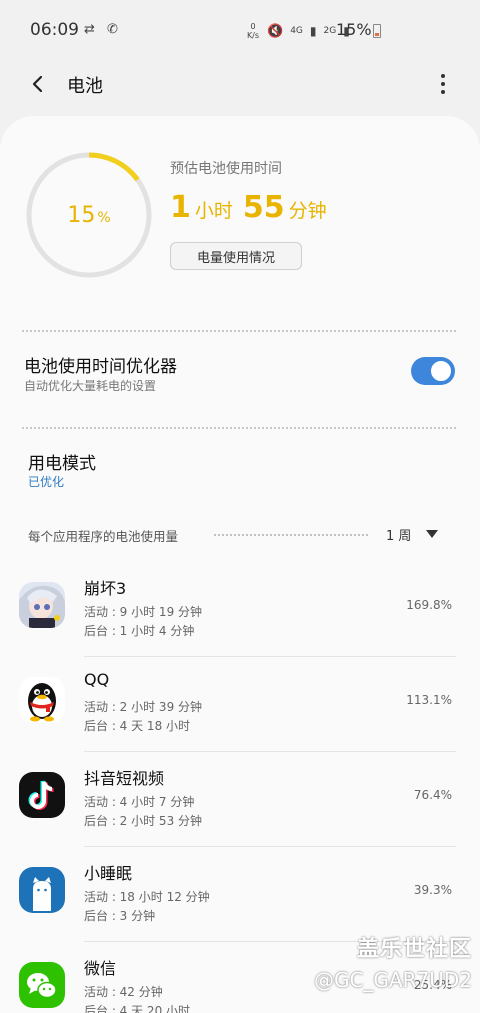 This screenshot has width=480, height=1013. What do you see at coordinates (392, 980) in the screenshot?
I see `watermark-user: @GC_GAR7UD2` at bounding box center [392, 980].